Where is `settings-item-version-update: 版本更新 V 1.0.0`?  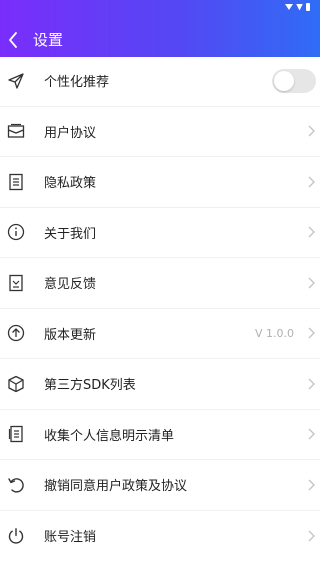 settings-item-version-update: 版本更新 V 1.0.0 is located at coordinates (160, 334).